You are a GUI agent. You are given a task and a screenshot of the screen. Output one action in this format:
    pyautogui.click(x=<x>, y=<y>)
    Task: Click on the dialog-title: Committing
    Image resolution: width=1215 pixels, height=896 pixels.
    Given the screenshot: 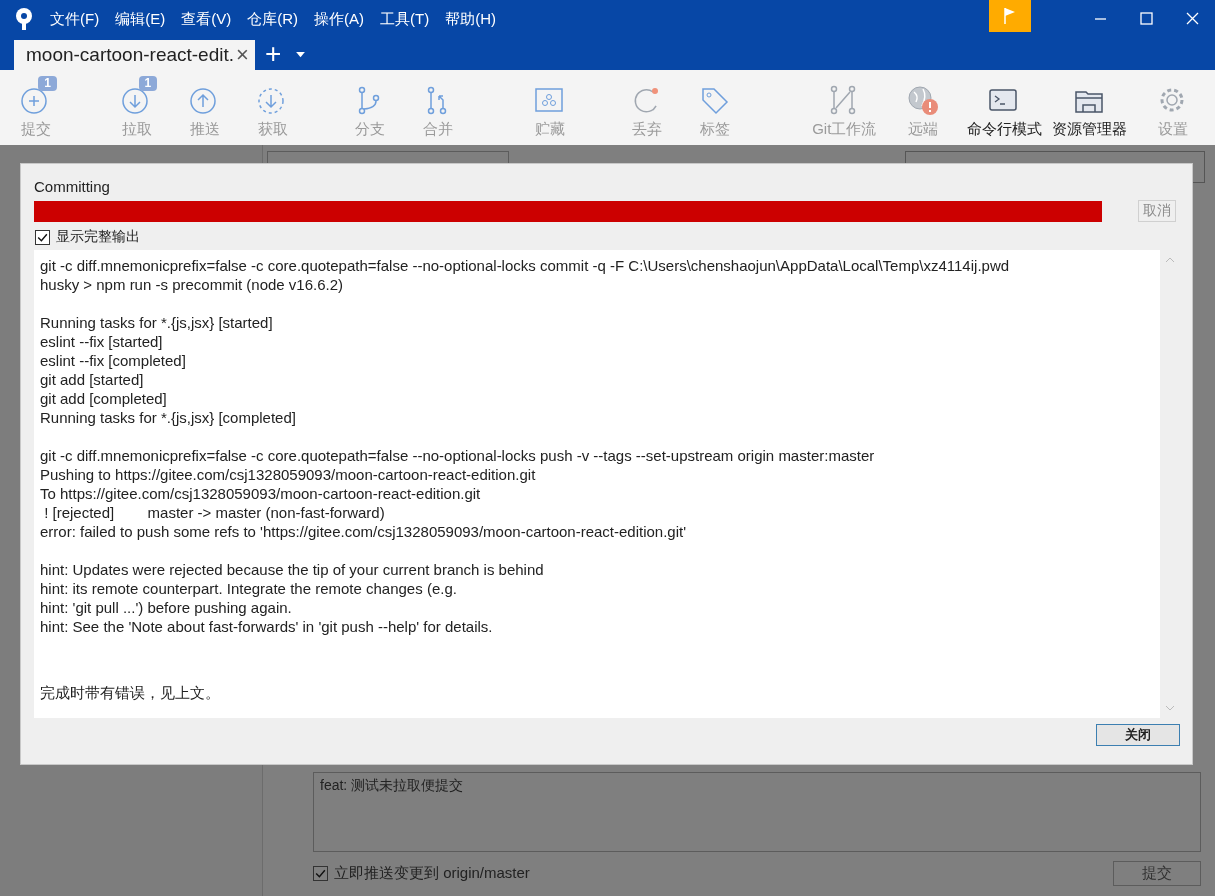 What is the action you would take?
    pyautogui.click(x=72, y=186)
    